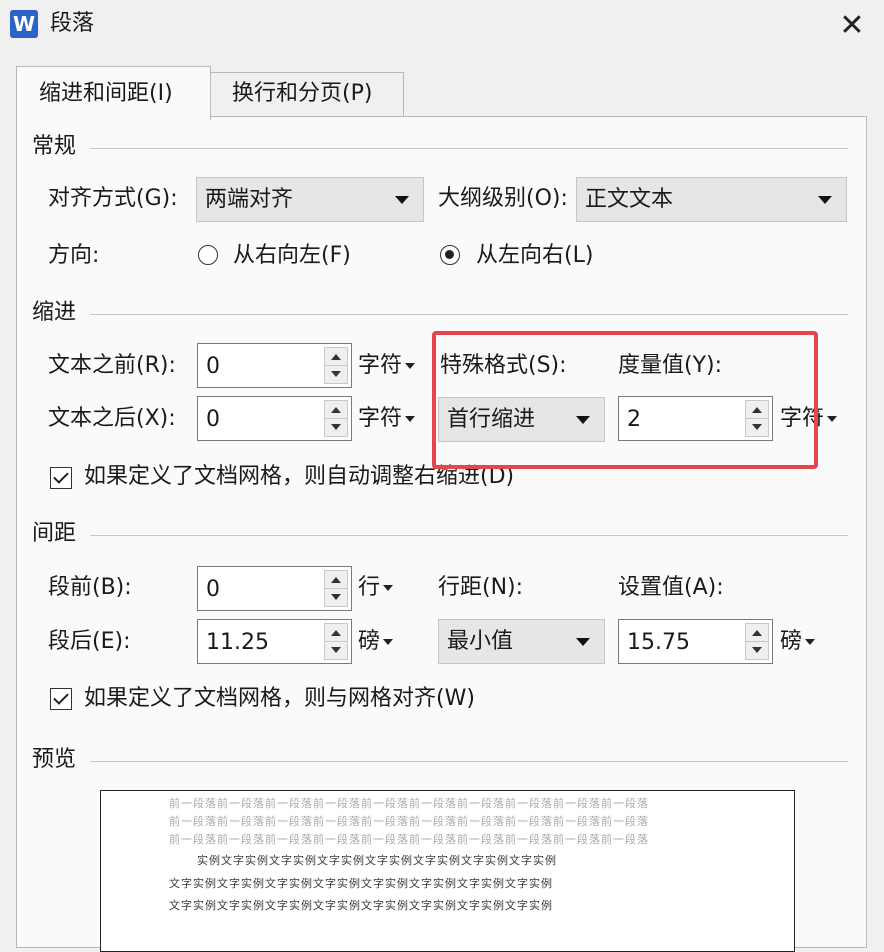 The image size is (884, 952). What do you see at coordinates (208, 255) in the screenshot?
I see `rtl-radio` at bounding box center [208, 255].